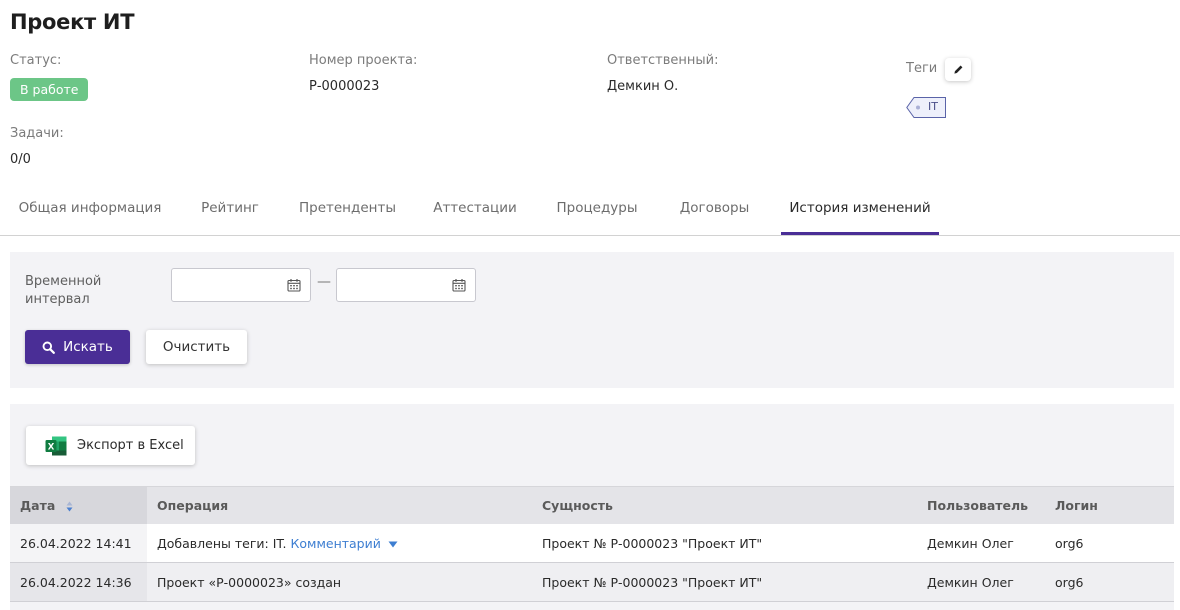  I want to click on tab-contracts: Договоры, so click(714, 210).